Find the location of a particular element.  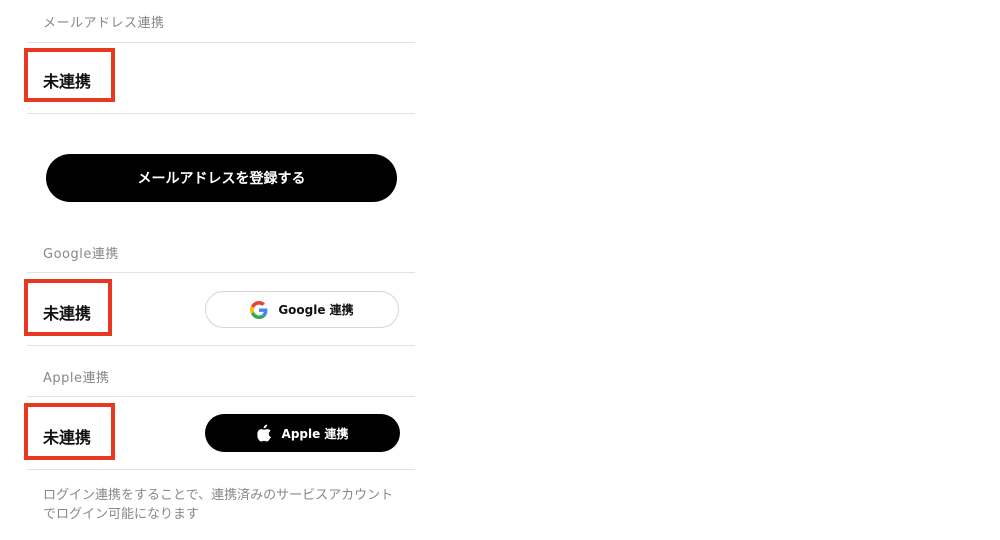

email-link-status: 未連携 is located at coordinates (67, 81).